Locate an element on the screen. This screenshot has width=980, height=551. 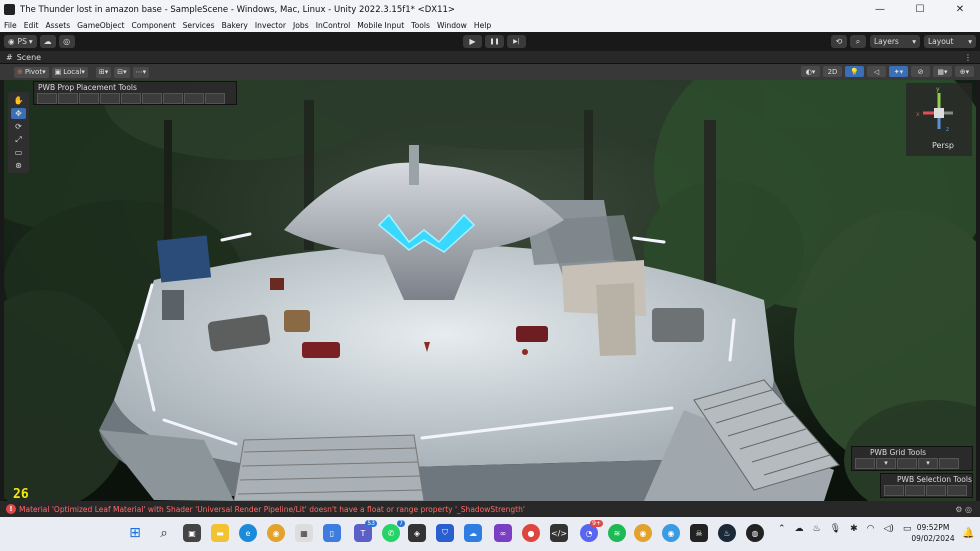
chrome-profile-button: ◉ is located at coordinates (643, 533).